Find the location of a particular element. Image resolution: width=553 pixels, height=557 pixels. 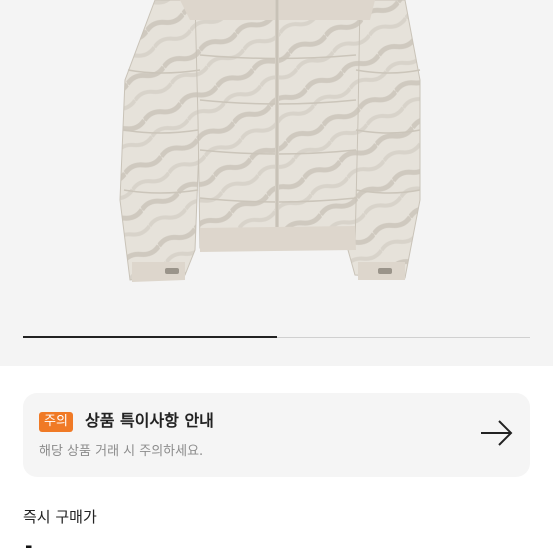

gallery-progress-fill is located at coordinates (150, 337).